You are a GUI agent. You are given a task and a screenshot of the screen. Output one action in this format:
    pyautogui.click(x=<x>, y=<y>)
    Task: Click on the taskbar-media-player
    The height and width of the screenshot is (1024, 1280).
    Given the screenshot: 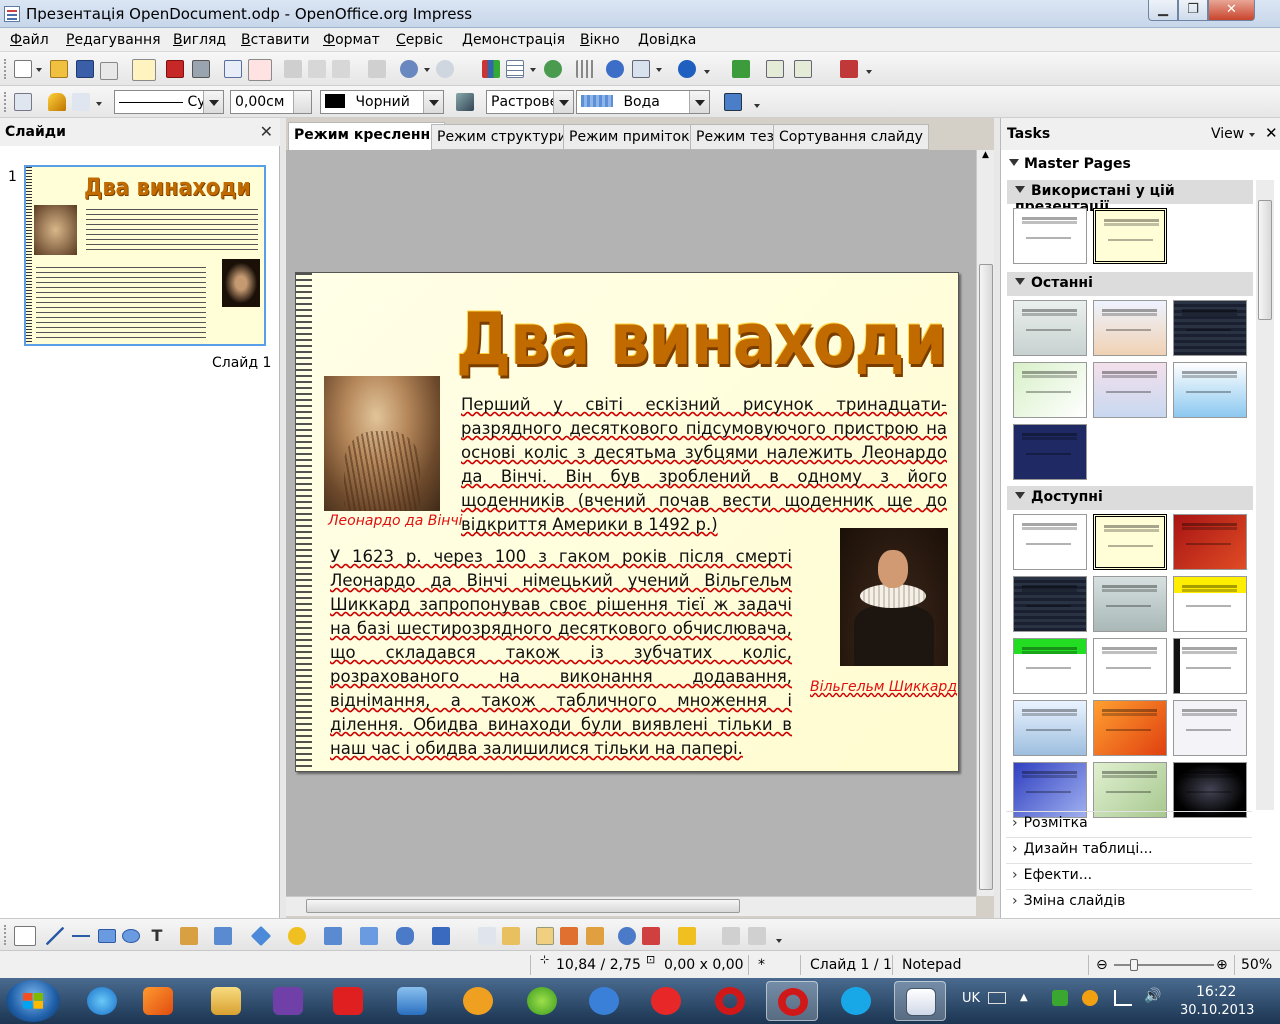 What is the action you would take?
    pyautogui.click(x=158, y=1001)
    